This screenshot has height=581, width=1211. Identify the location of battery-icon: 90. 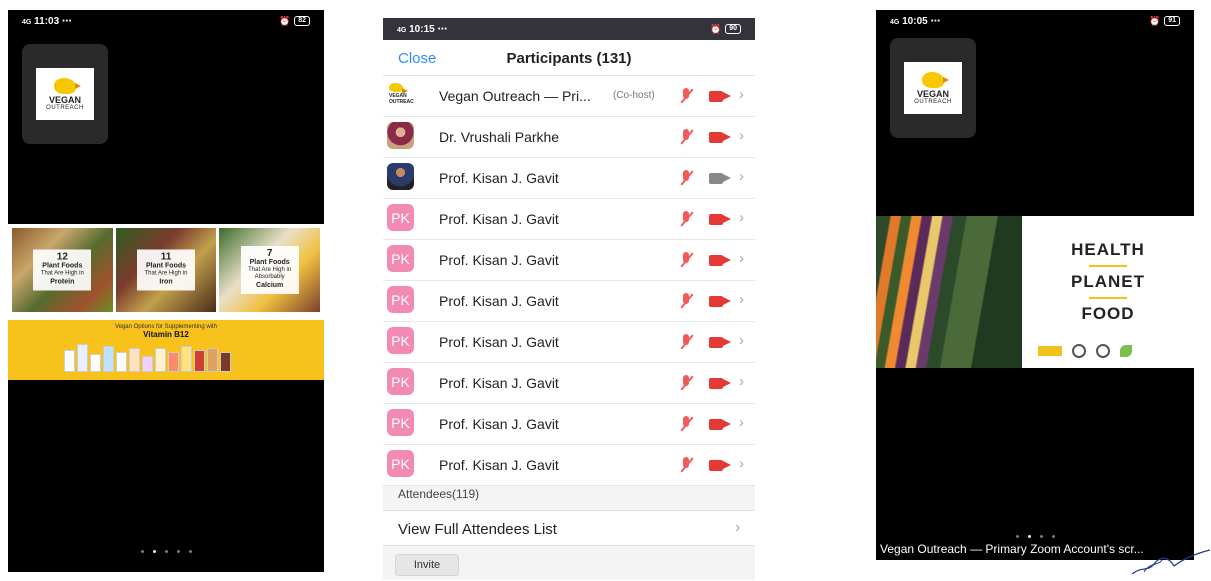
(733, 29).